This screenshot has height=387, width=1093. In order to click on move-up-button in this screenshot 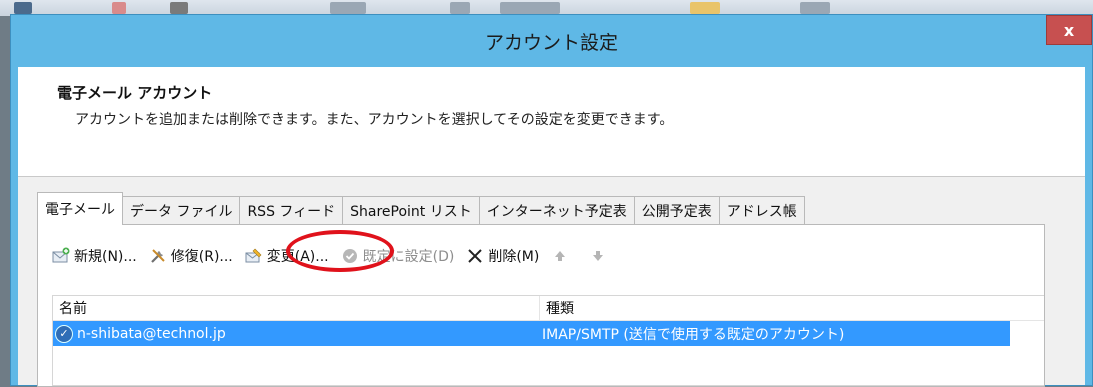, I will do `click(562, 256)`.